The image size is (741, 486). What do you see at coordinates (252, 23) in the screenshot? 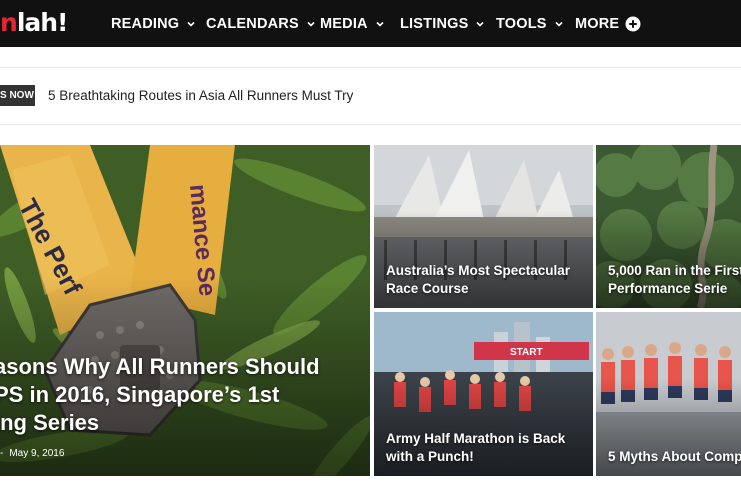
I see `nav-label: CALENDARS` at bounding box center [252, 23].